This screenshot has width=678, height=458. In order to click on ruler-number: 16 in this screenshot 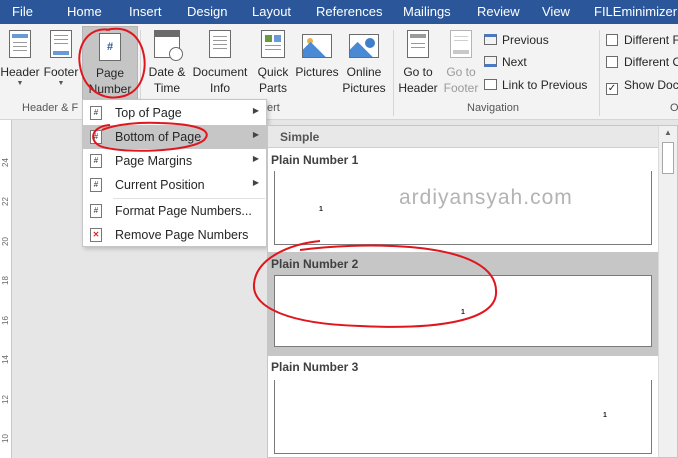, I will do `click(5, 320)`.